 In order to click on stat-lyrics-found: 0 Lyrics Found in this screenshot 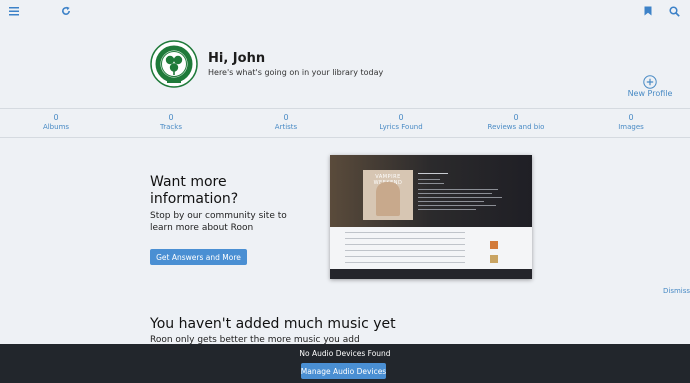, I will do `click(401, 122)`.